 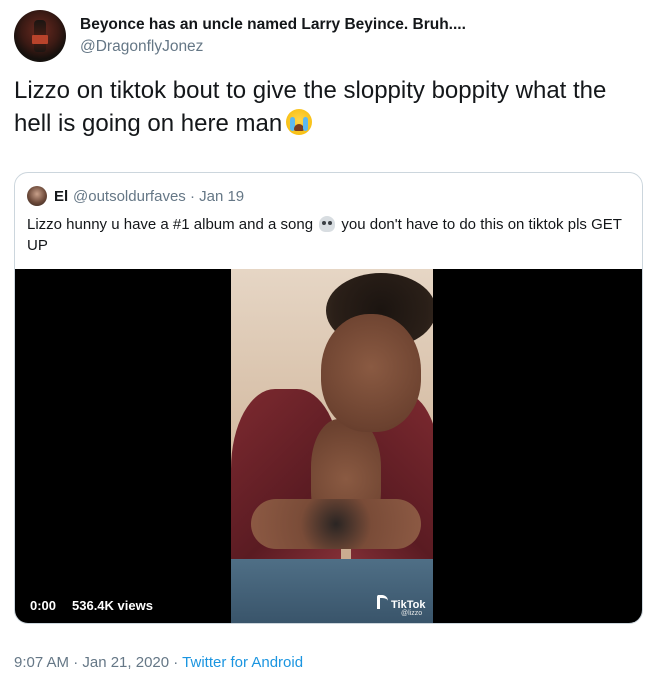 What do you see at coordinates (371, 373) in the screenshot?
I see `video-frame-face` at bounding box center [371, 373].